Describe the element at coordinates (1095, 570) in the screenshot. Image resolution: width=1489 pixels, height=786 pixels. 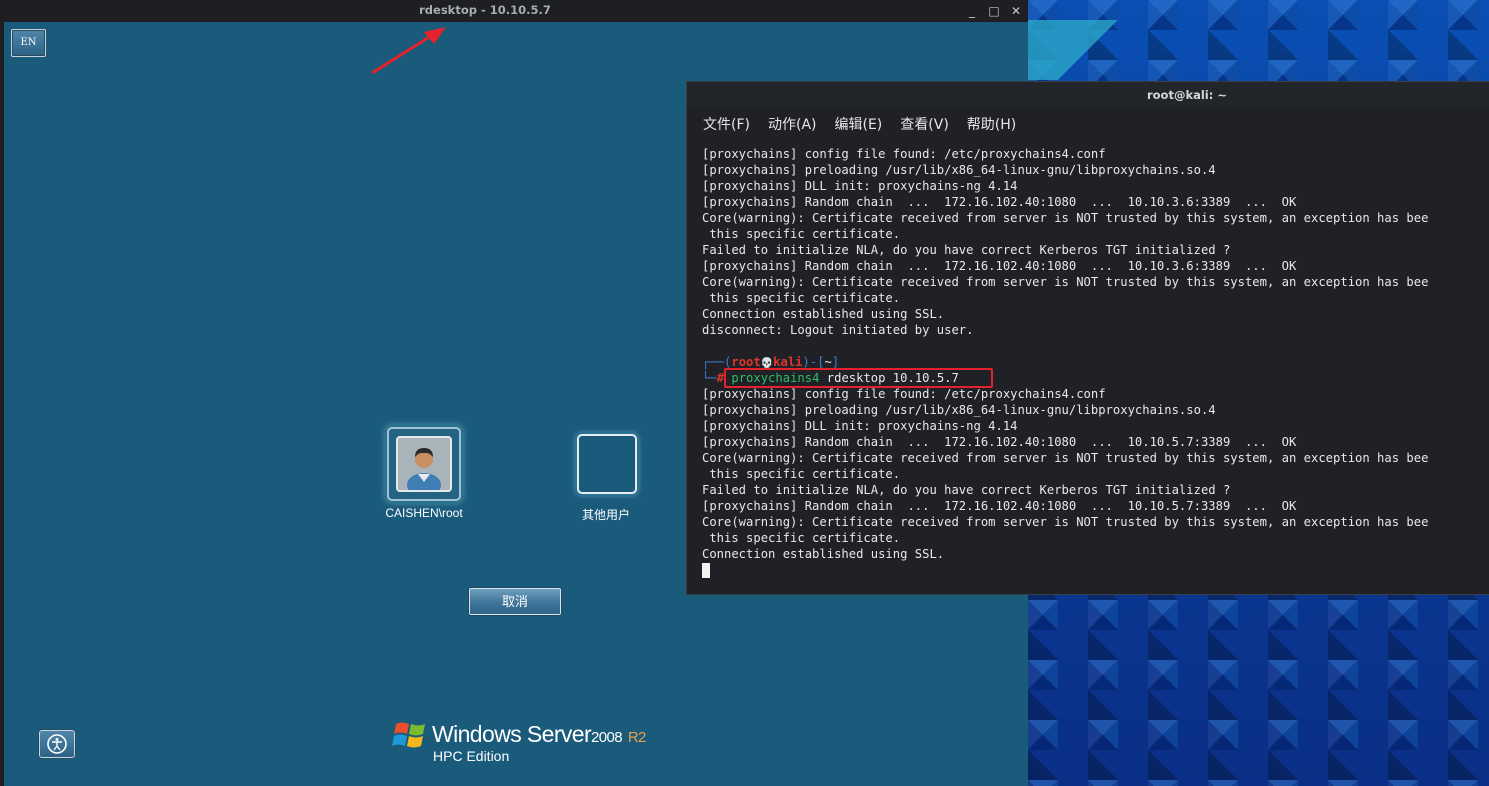
I see `terminal-cursor-line` at that location.